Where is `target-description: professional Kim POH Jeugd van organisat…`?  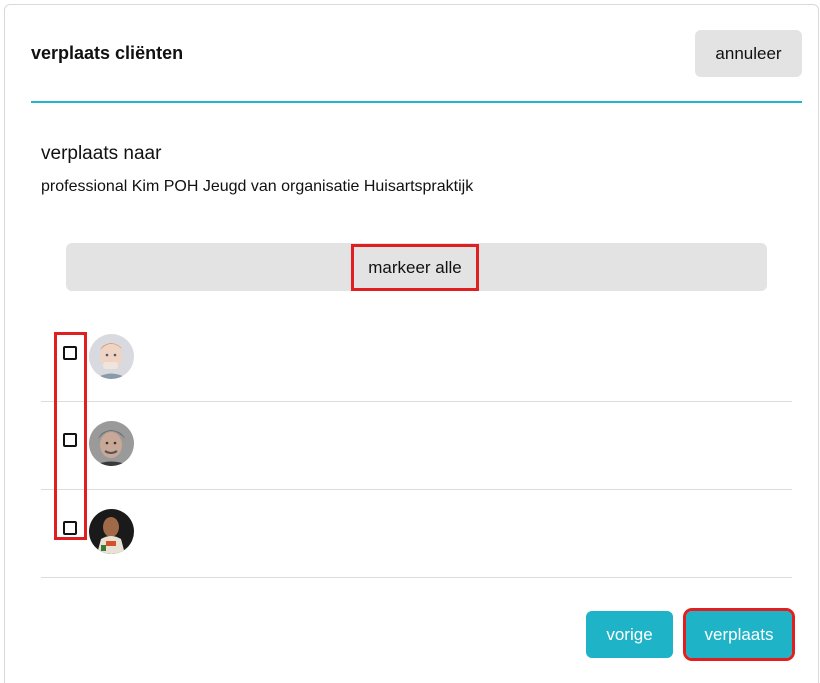
target-description: professional Kim POH Jeugd van organisat… is located at coordinates (257, 186).